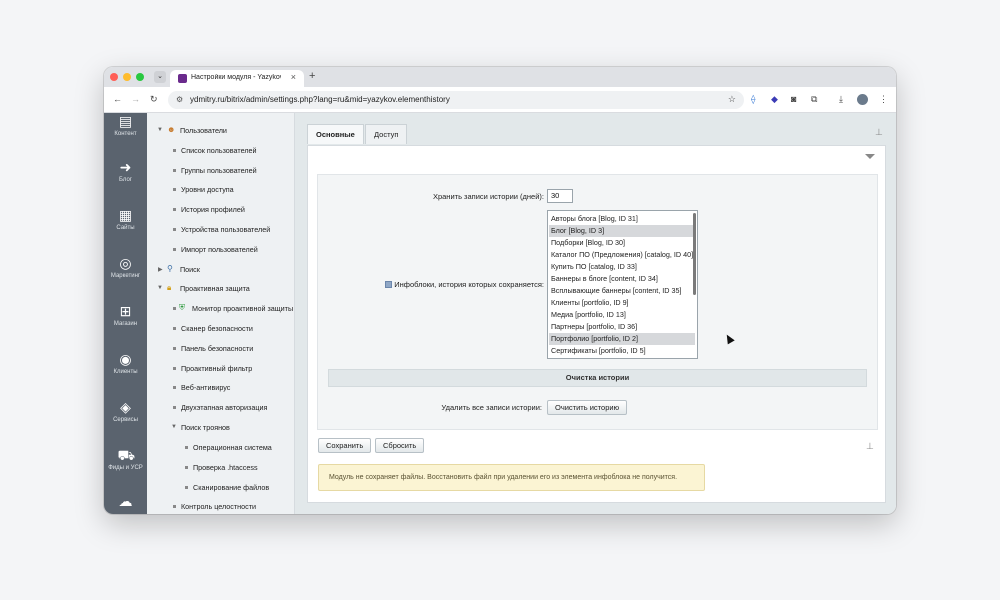 The width and height of the screenshot is (1000, 600). What do you see at coordinates (117, 99) in the screenshot?
I see `back-arrow-icon: ←` at bounding box center [117, 99].